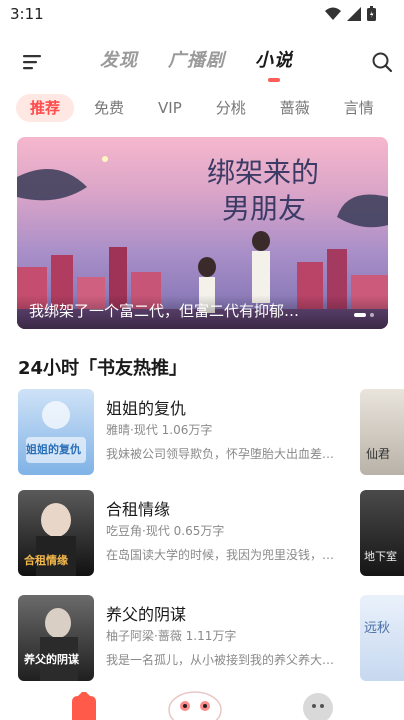  What do you see at coordinates (372, 315) in the screenshot?
I see `banner-dot` at bounding box center [372, 315].